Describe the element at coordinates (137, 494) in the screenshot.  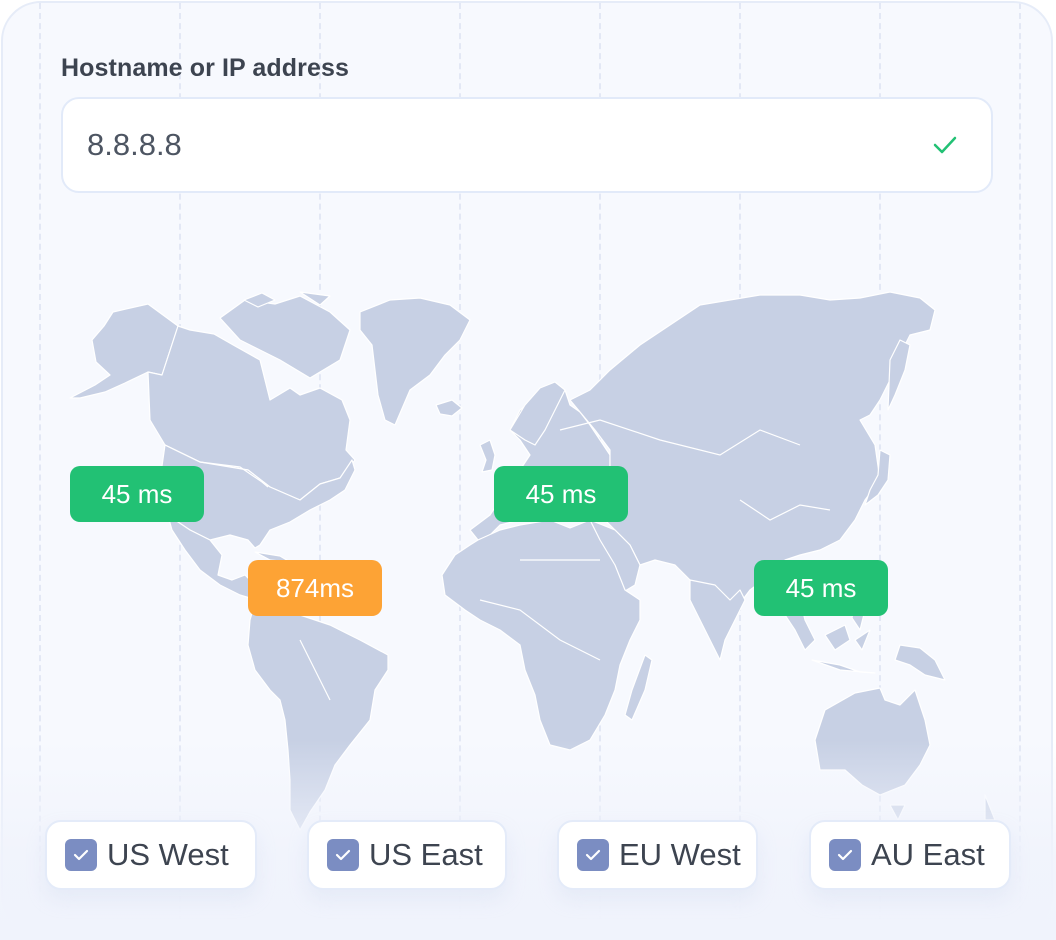
I see `latency-badge-us-west: 45 ms` at that location.